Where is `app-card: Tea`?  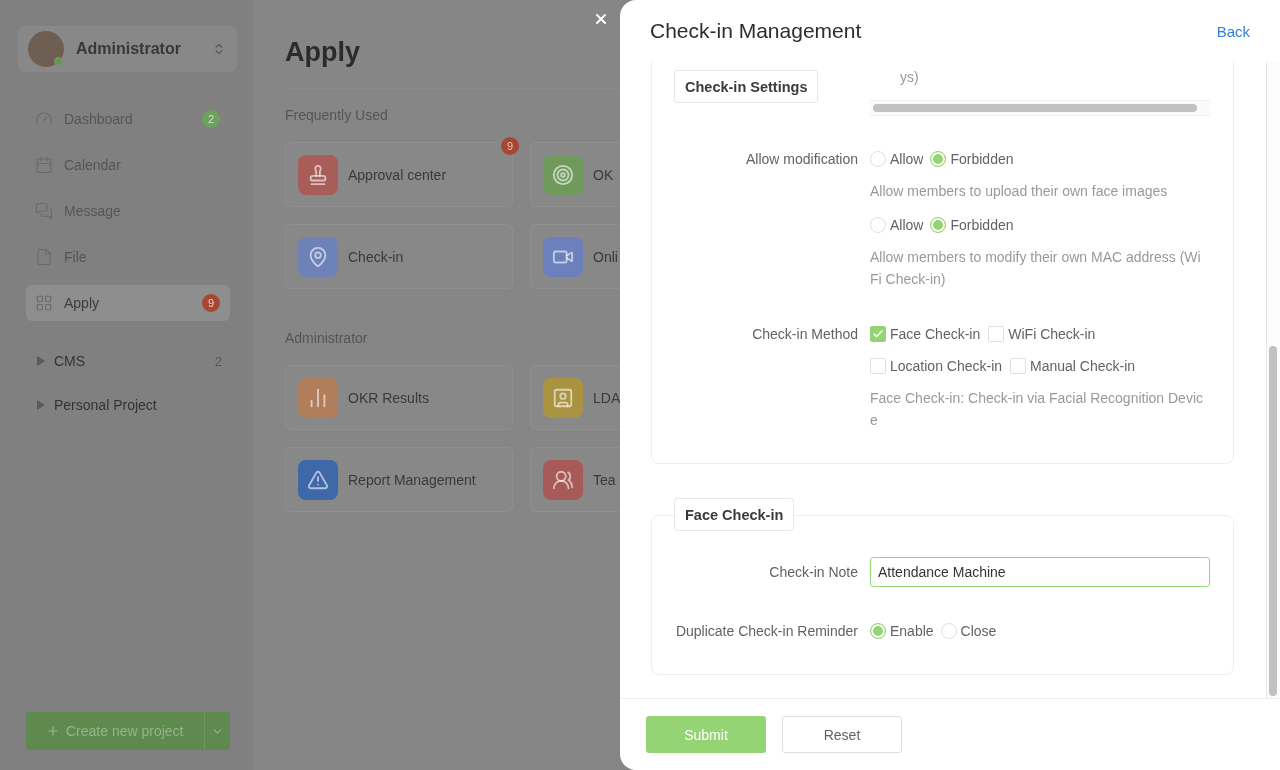 app-card: Tea is located at coordinates (575, 479).